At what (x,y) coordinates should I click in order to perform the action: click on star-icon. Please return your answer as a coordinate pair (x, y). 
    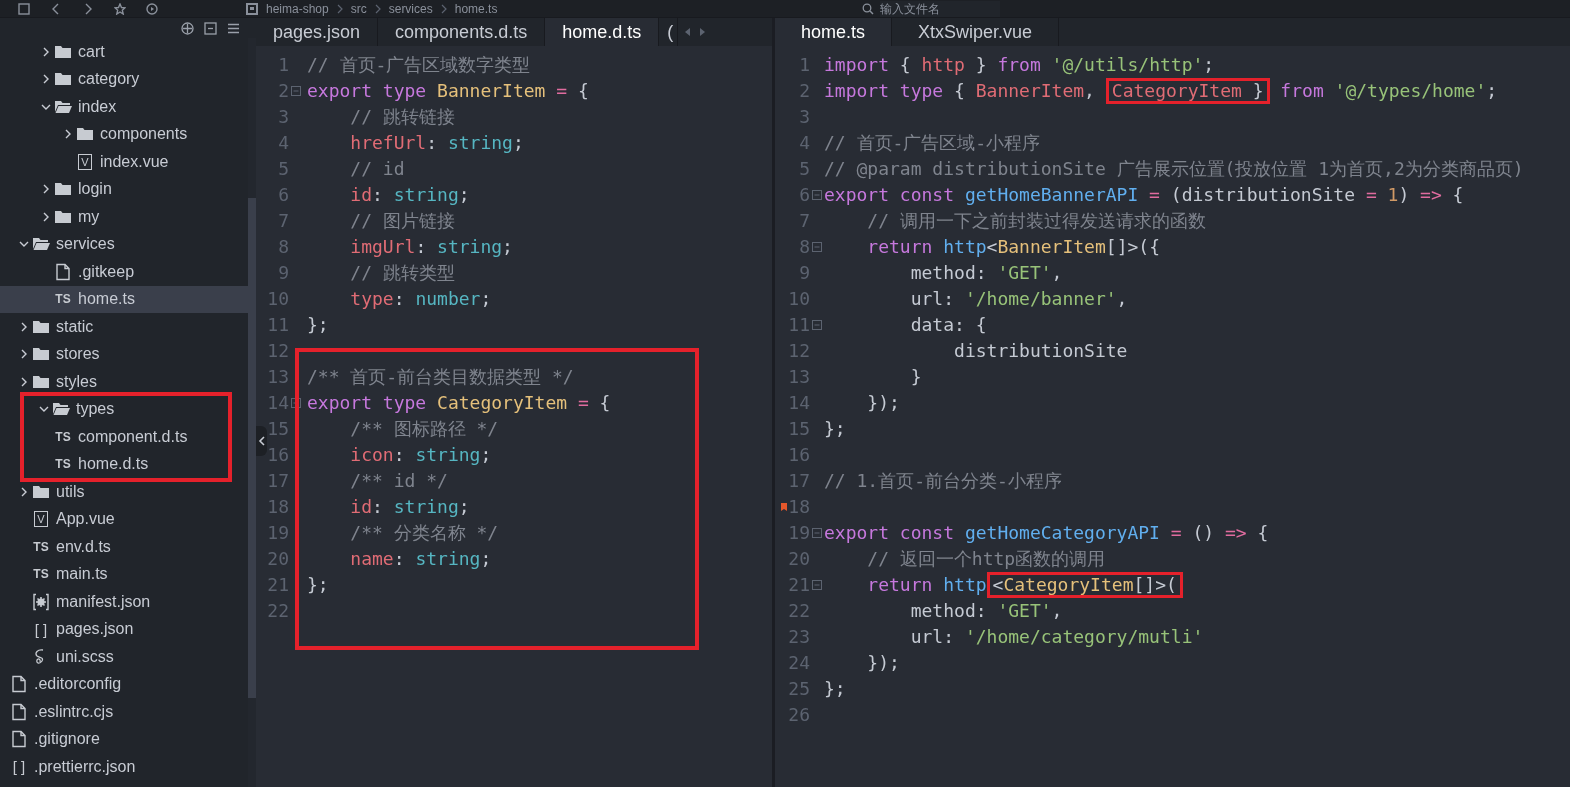
    Looking at the image, I should click on (120, 8).